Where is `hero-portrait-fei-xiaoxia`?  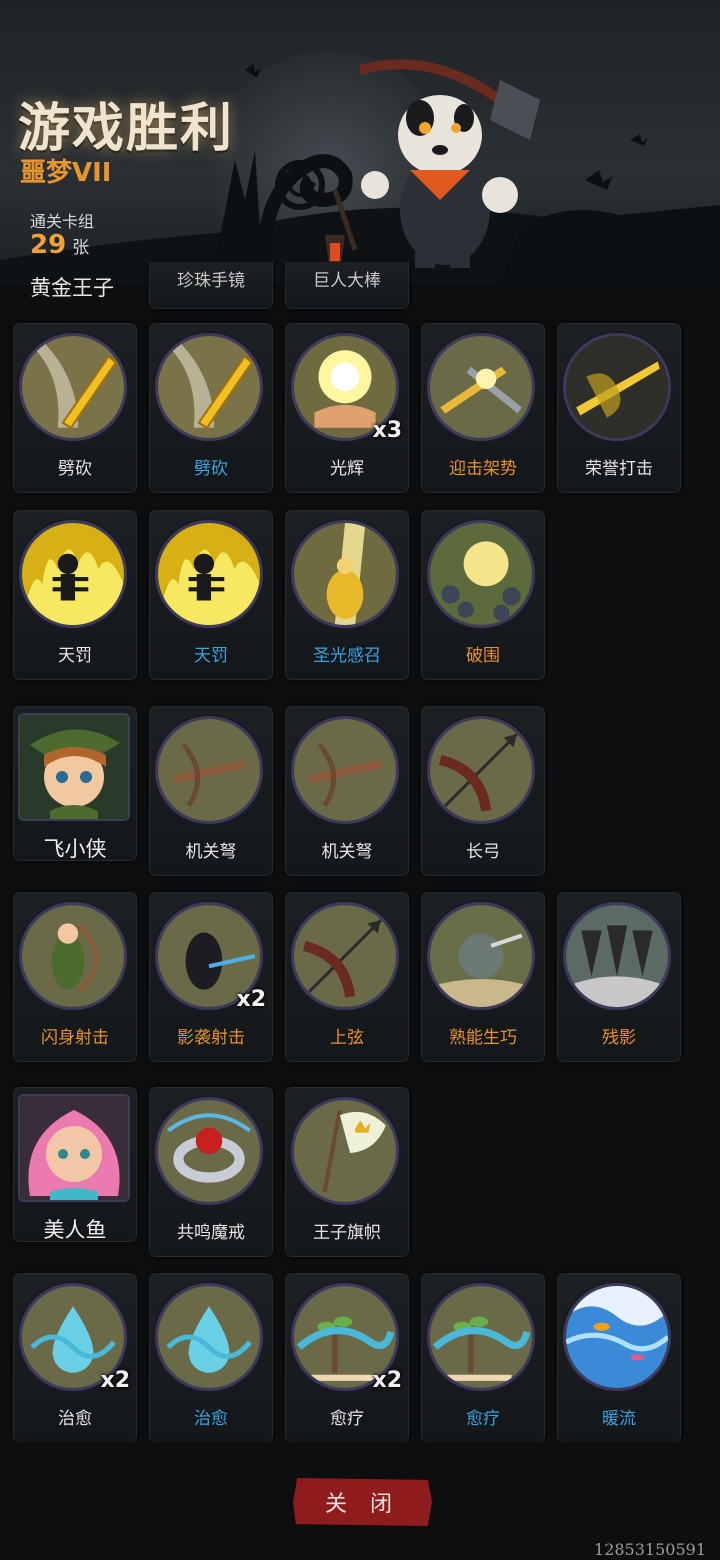
hero-portrait-fei-xiaoxia is located at coordinates (74, 767).